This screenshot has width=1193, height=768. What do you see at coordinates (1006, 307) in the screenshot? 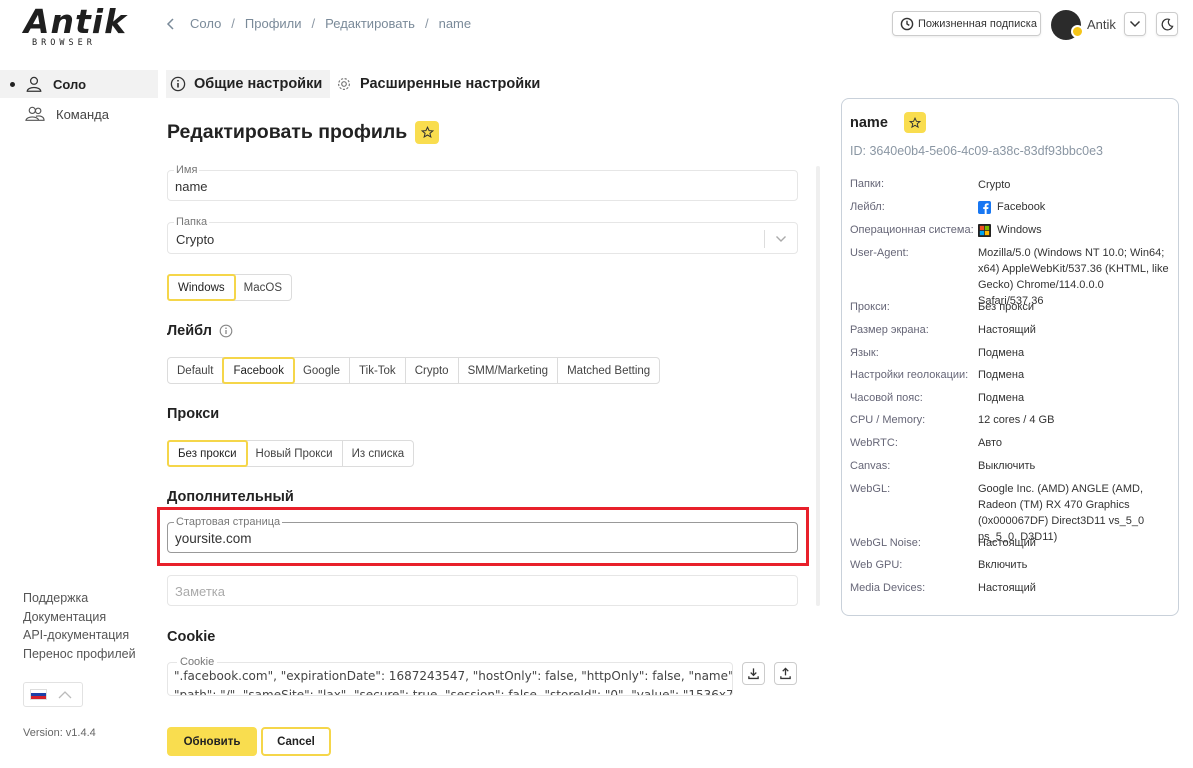
I see `panel-row-value: Без прокси` at bounding box center [1006, 307].